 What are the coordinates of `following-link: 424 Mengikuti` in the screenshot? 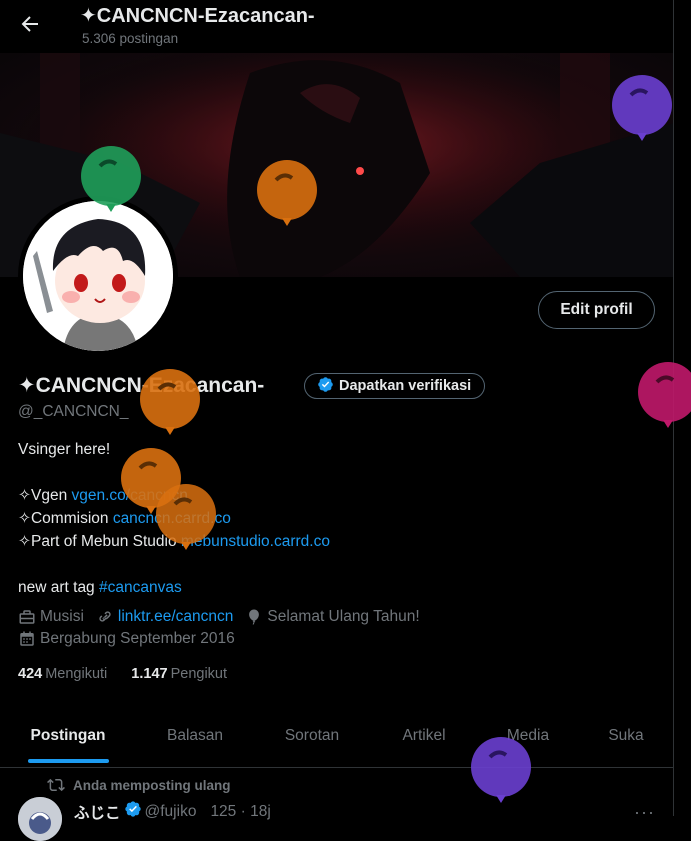 It's located at (62, 674).